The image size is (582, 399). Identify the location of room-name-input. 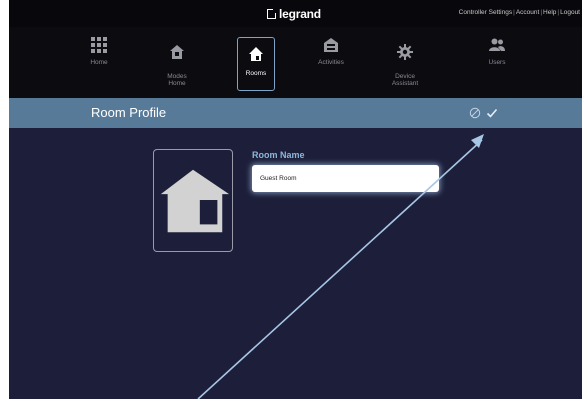
(345, 178).